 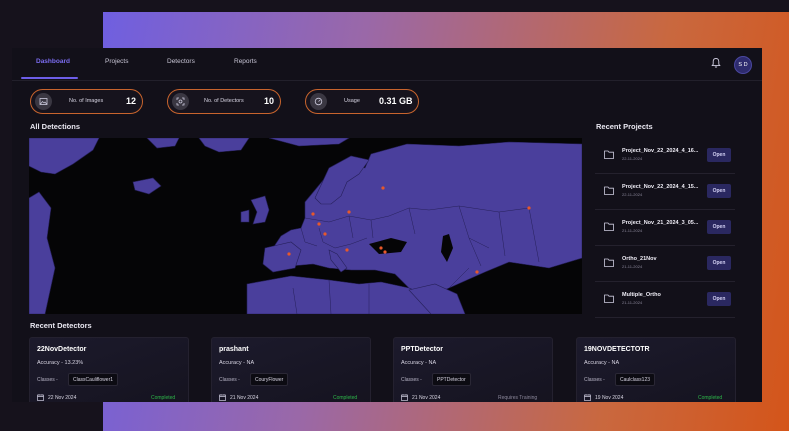 What do you see at coordinates (665, 264) in the screenshot?
I see `project-row: Ortho_21Nov 21-11-2024 Open` at bounding box center [665, 264].